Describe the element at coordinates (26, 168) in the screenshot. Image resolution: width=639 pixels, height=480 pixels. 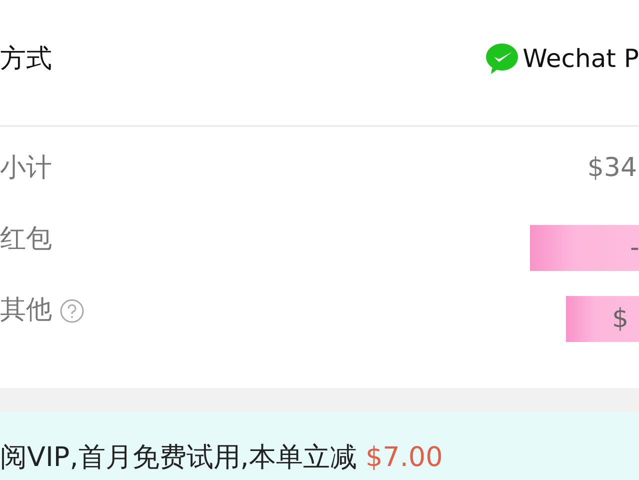
I see `summary-label: 小计` at that location.